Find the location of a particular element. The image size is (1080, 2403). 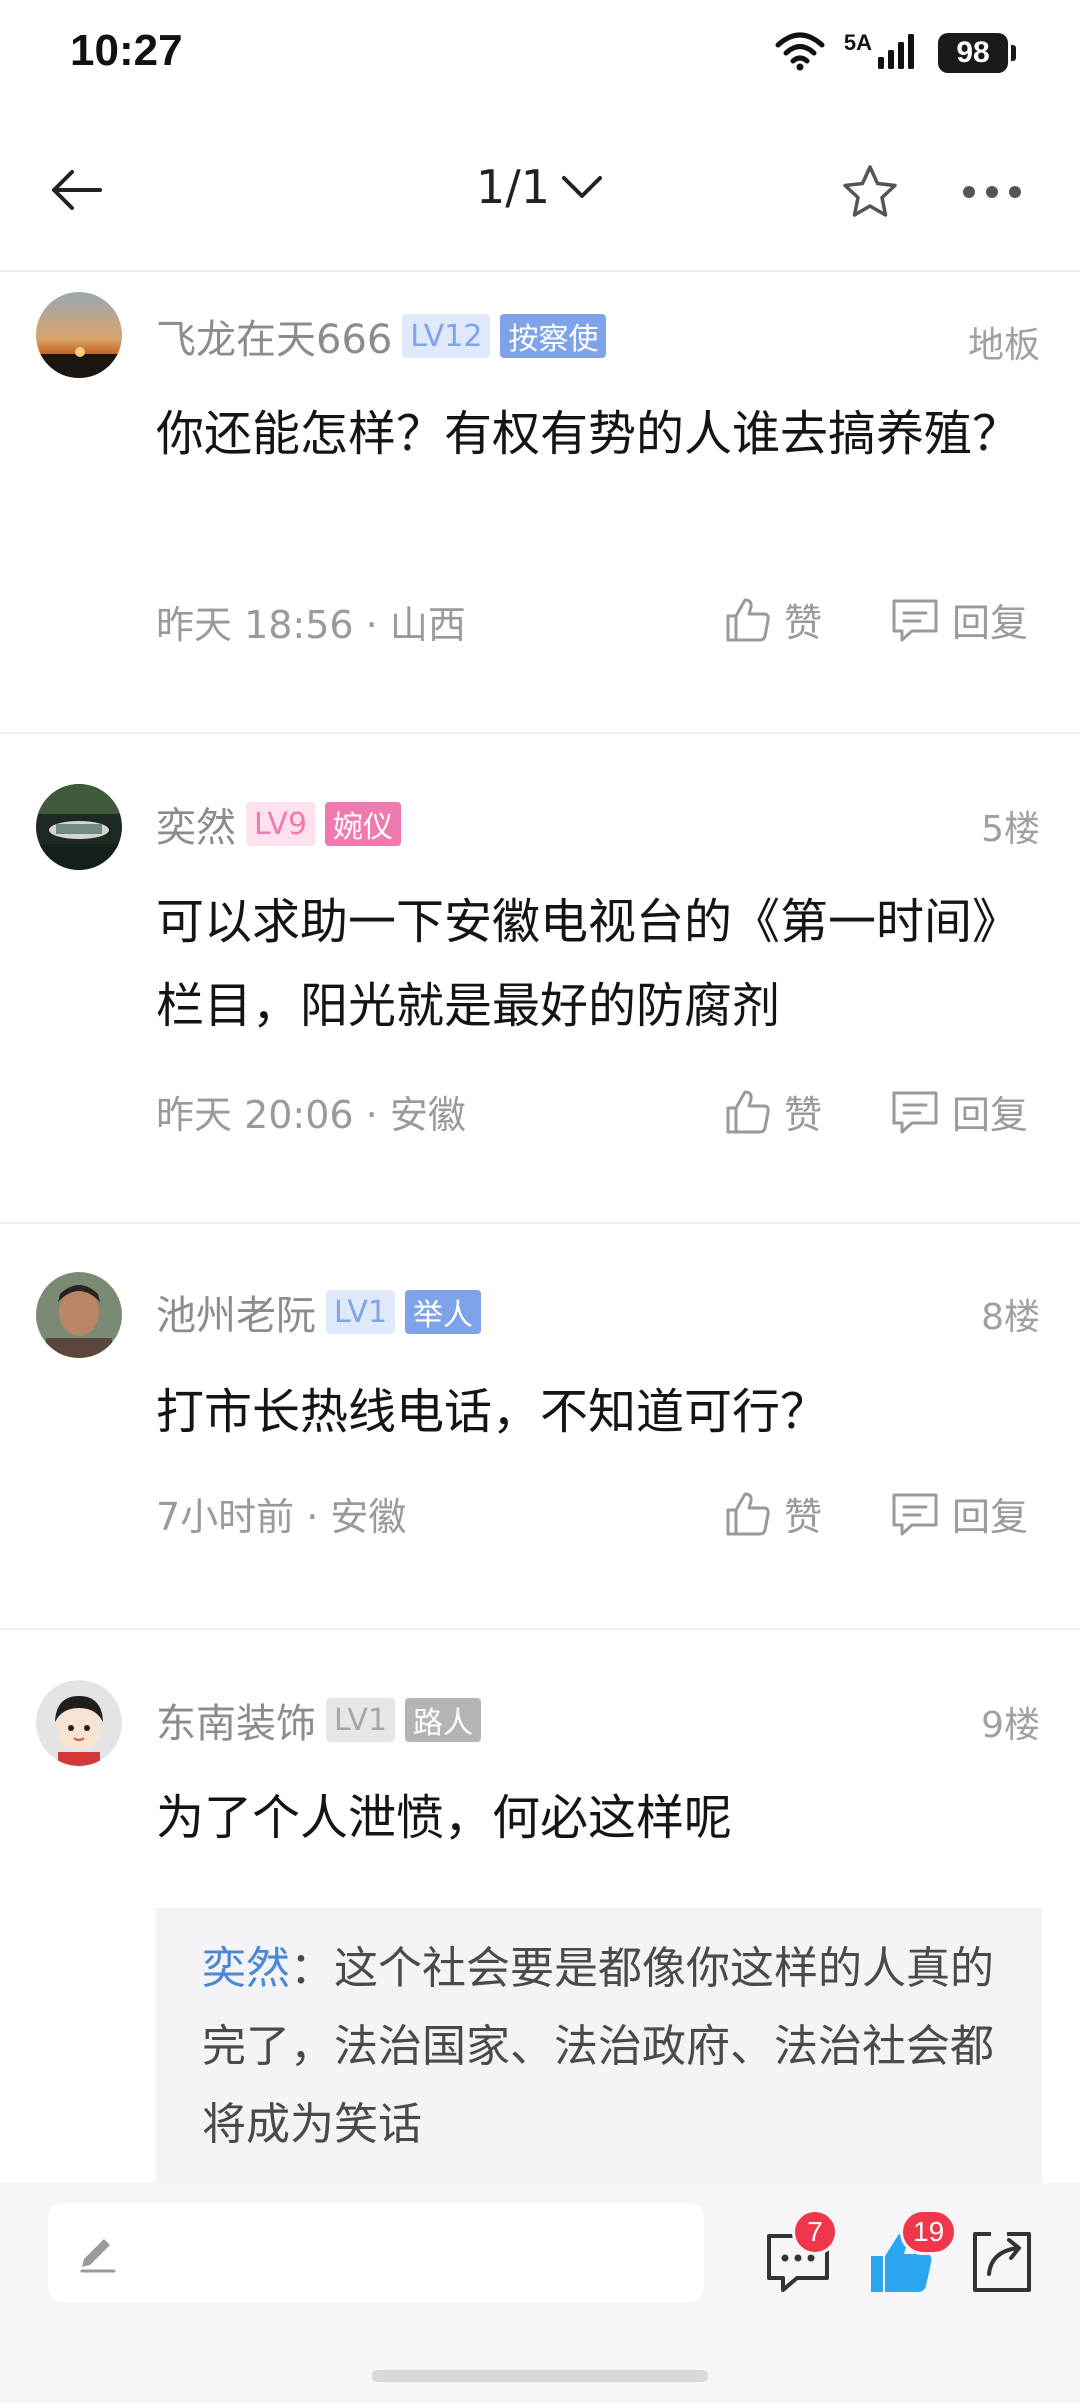

time-location: 昨天 18:56 · 山西 is located at coordinates (311, 625).